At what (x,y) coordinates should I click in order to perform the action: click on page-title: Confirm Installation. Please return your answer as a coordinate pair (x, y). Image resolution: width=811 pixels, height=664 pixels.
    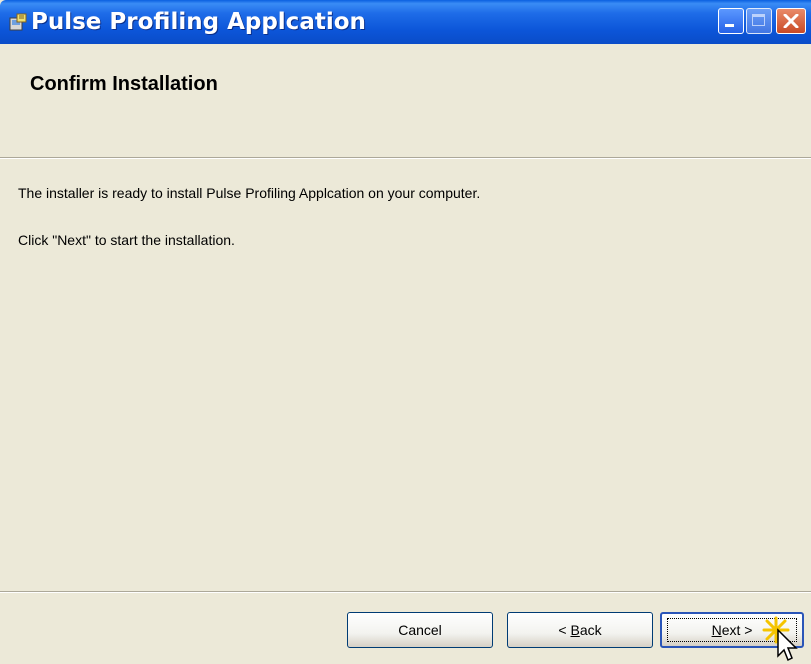
    Looking at the image, I should click on (124, 84).